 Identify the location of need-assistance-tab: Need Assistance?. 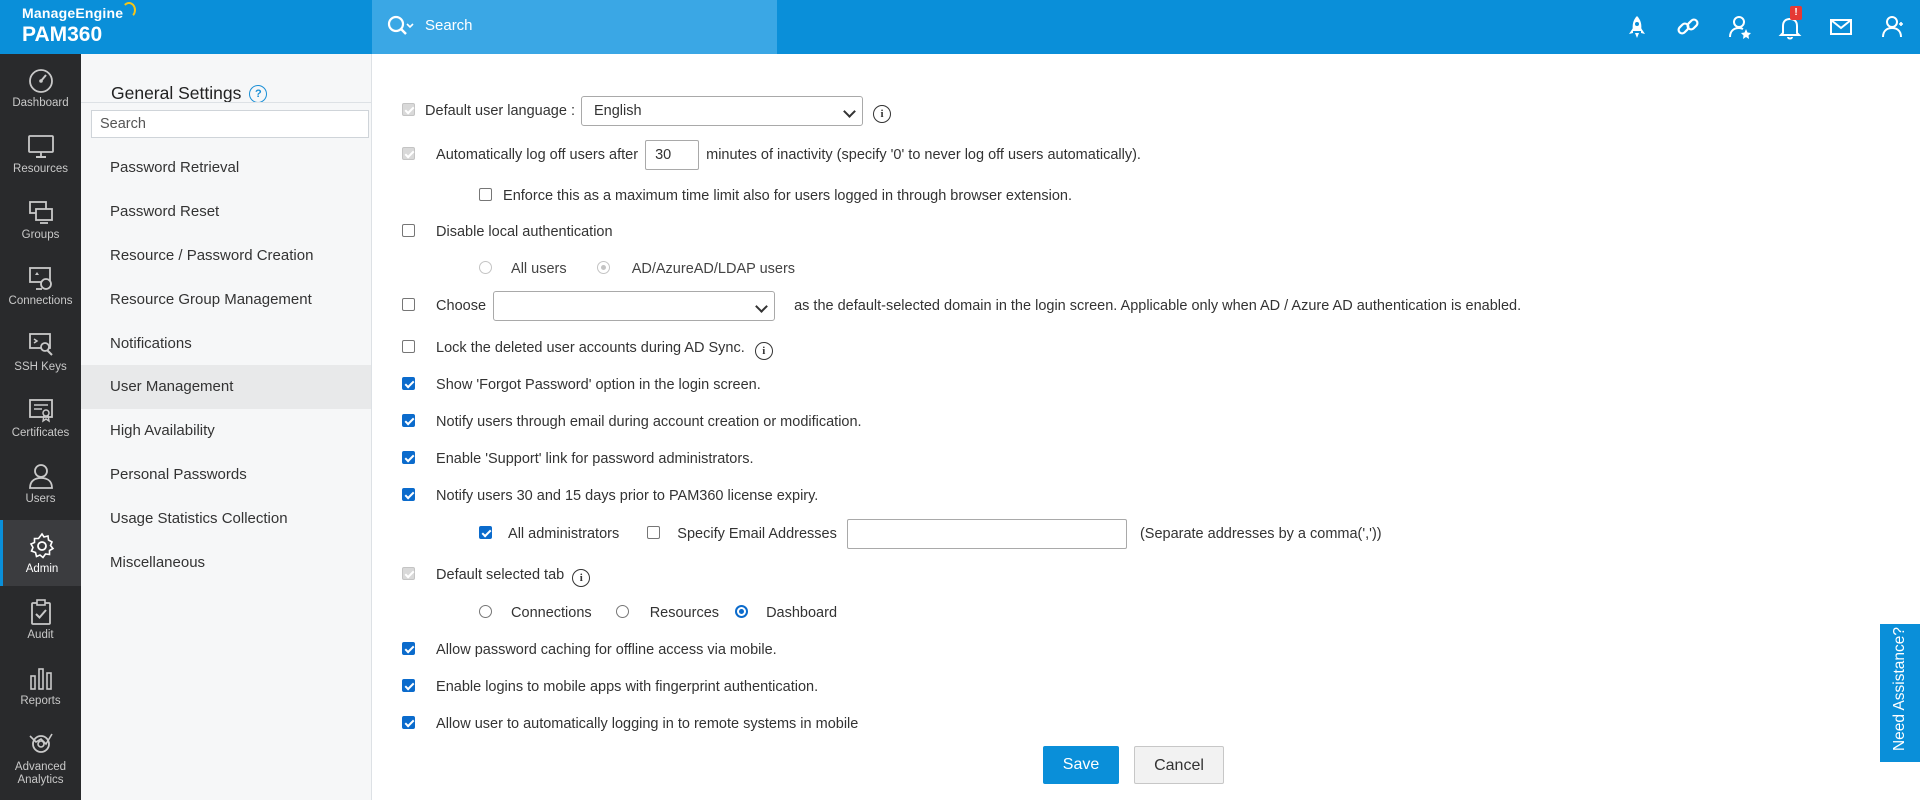
(1900, 693).